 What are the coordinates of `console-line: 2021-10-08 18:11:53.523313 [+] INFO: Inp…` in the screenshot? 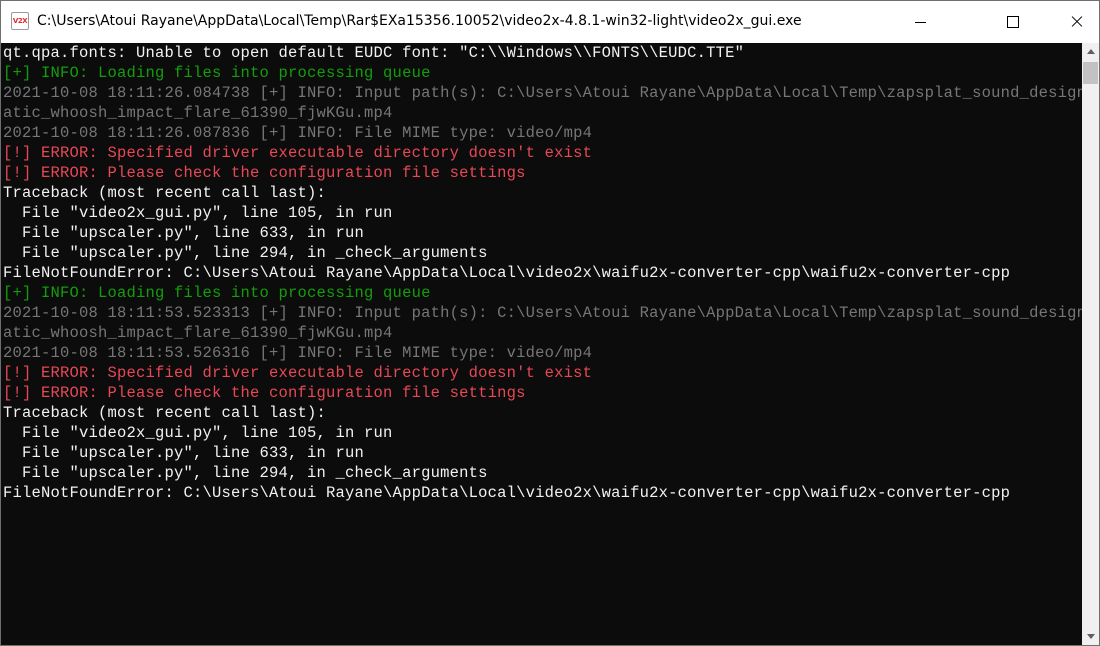 It's located at (542, 313).